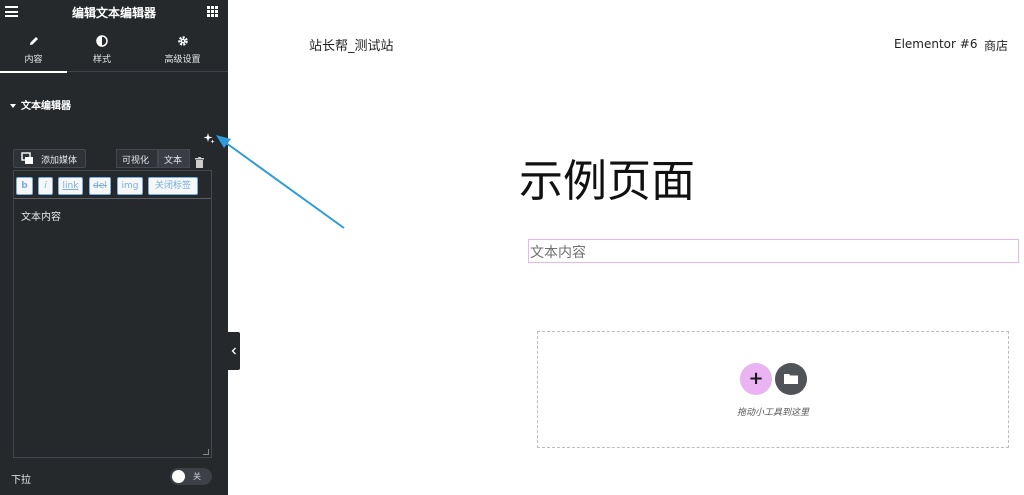 The height and width of the screenshot is (495, 1024). Describe the element at coordinates (173, 186) in the screenshot. I see `quicktag-close-tags-button: 关闭标签` at that location.